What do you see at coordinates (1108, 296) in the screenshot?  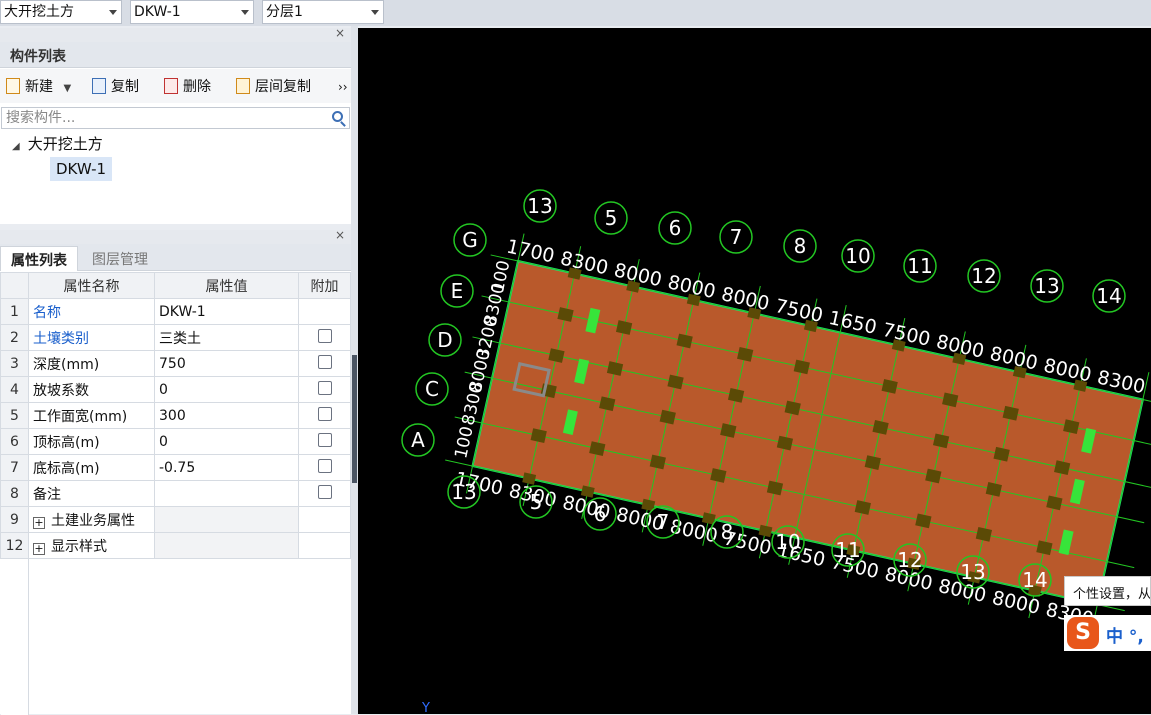 I see `axis-label: 14` at bounding box center [1108, 296].